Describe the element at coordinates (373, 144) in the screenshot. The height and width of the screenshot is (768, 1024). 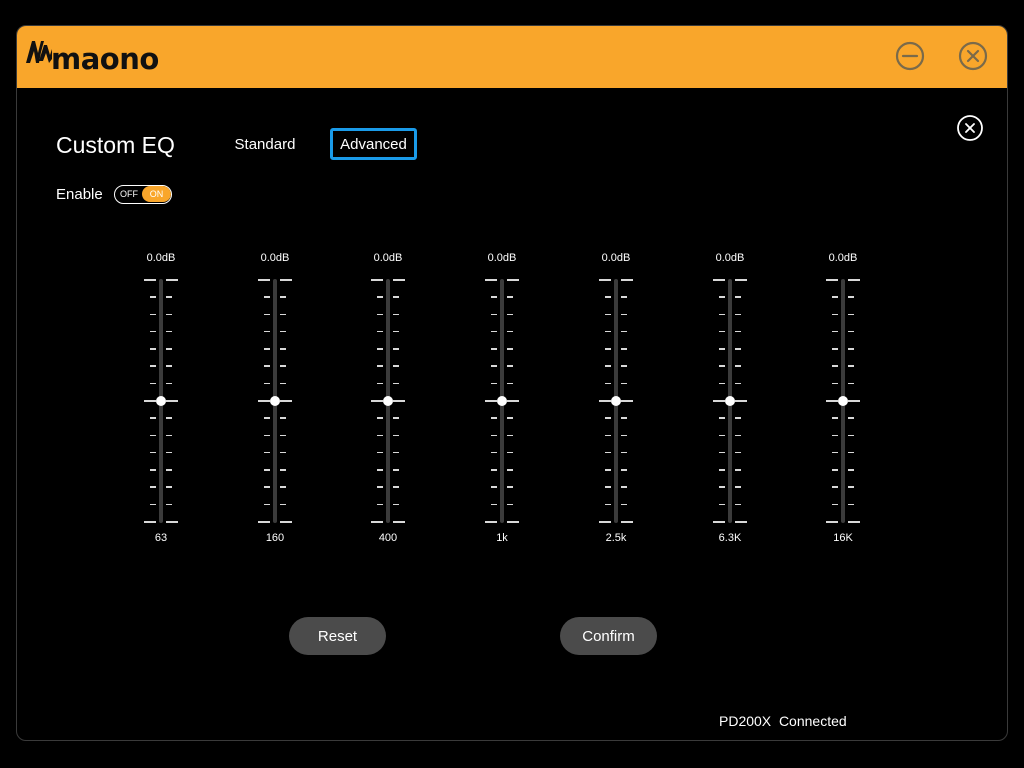
I see `tab-advanced: Advanced` at that location.